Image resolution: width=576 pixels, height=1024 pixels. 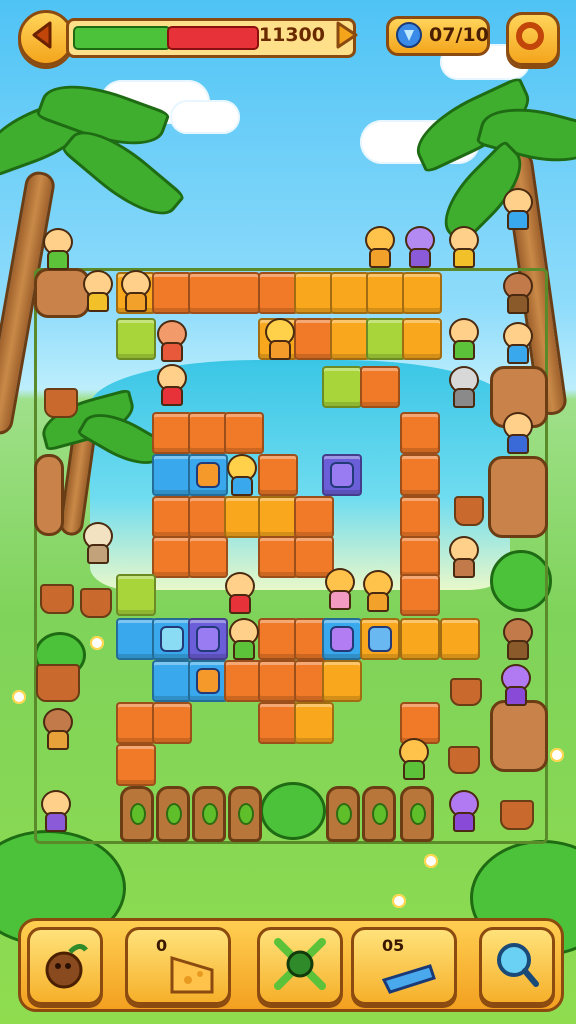 I want to click on whistle-booster: 05, so click(x=404, y=966).